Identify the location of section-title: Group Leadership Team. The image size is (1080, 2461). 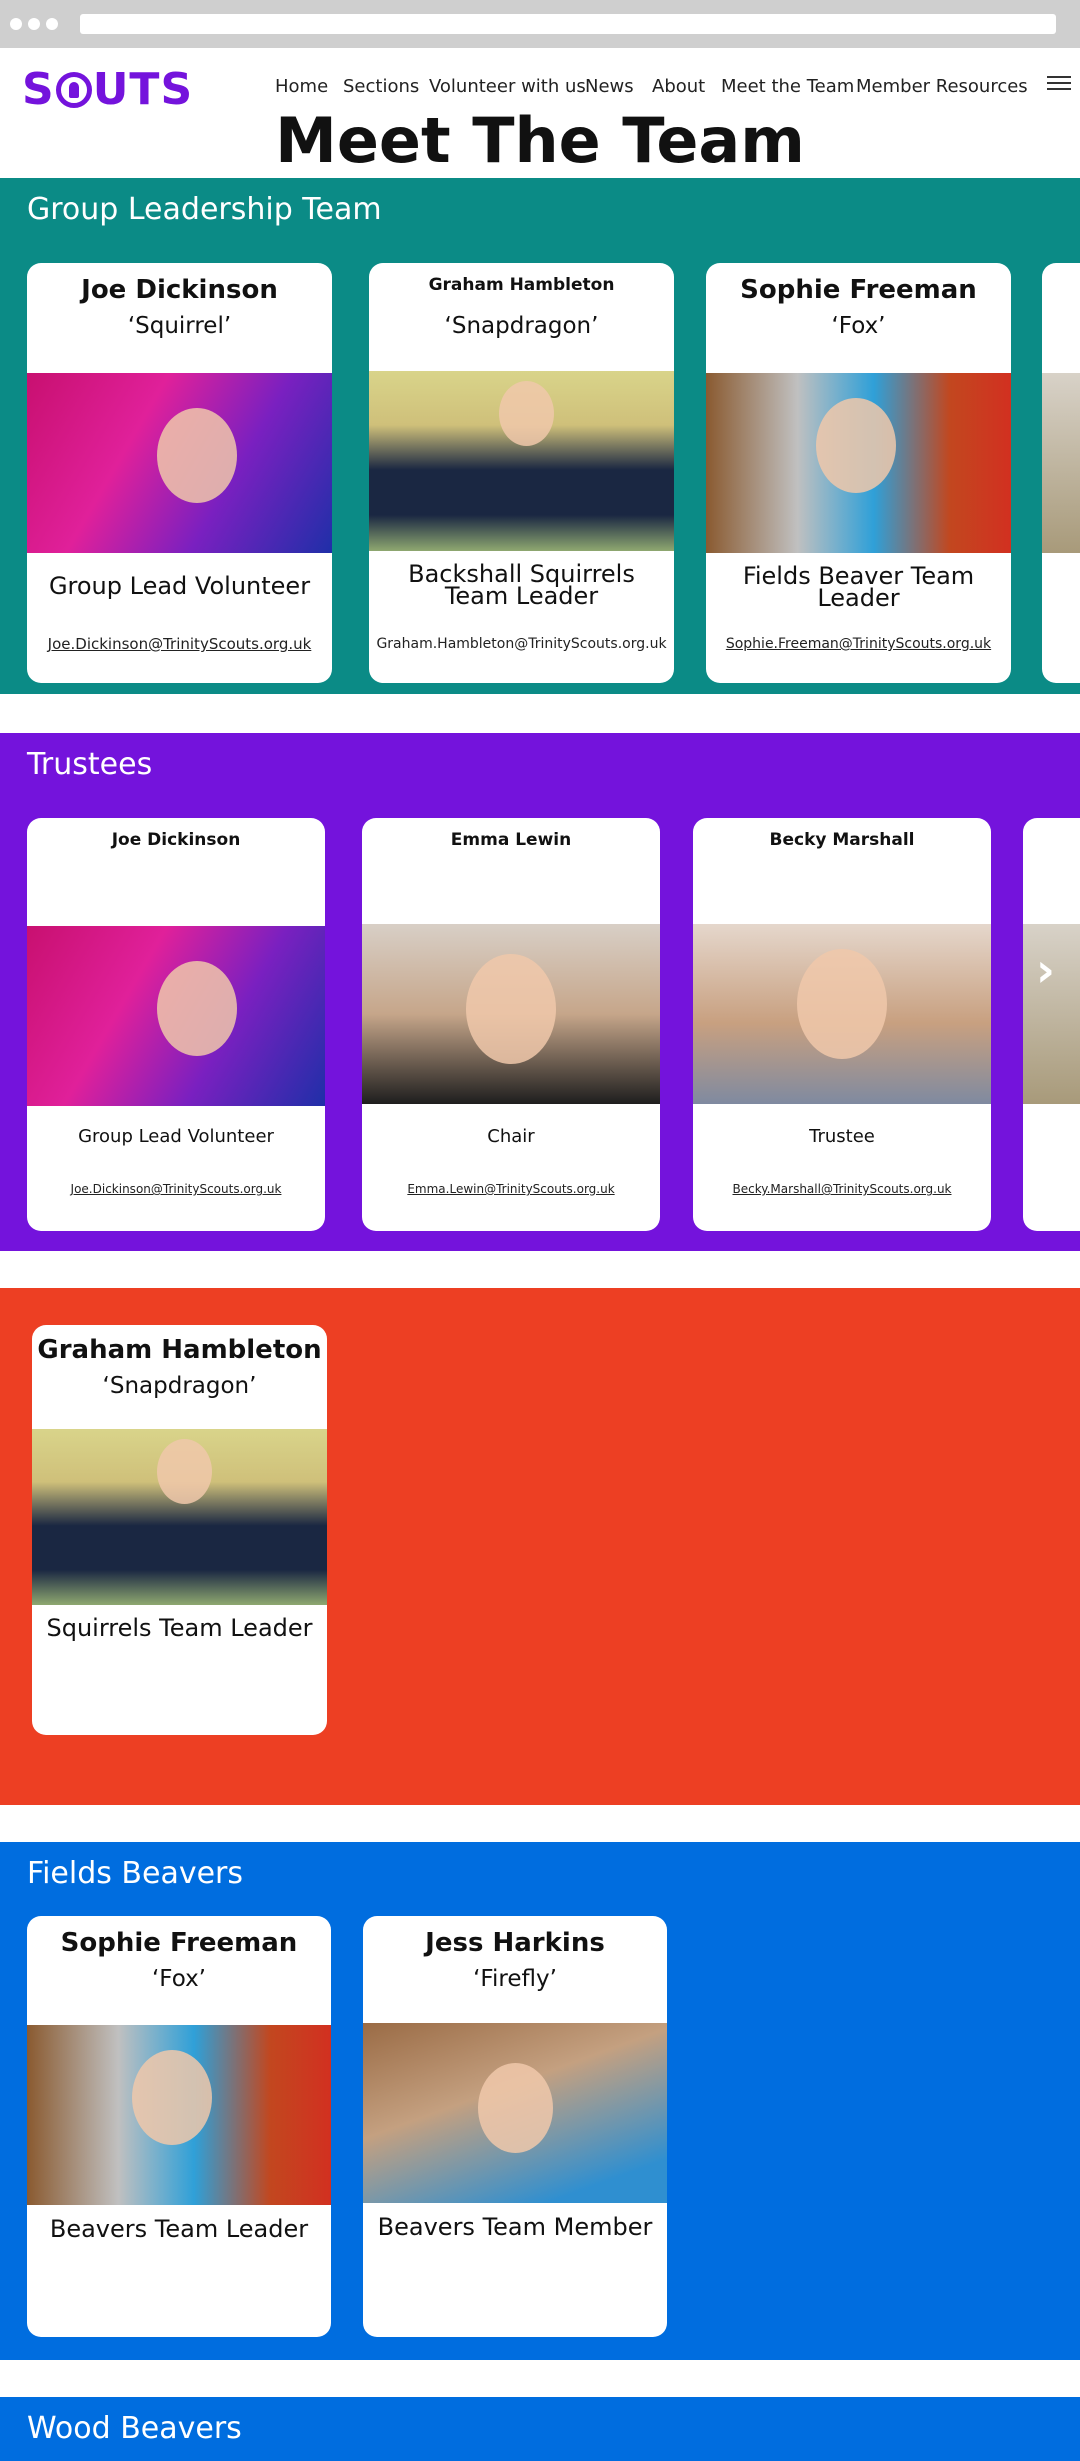
(204, 209).